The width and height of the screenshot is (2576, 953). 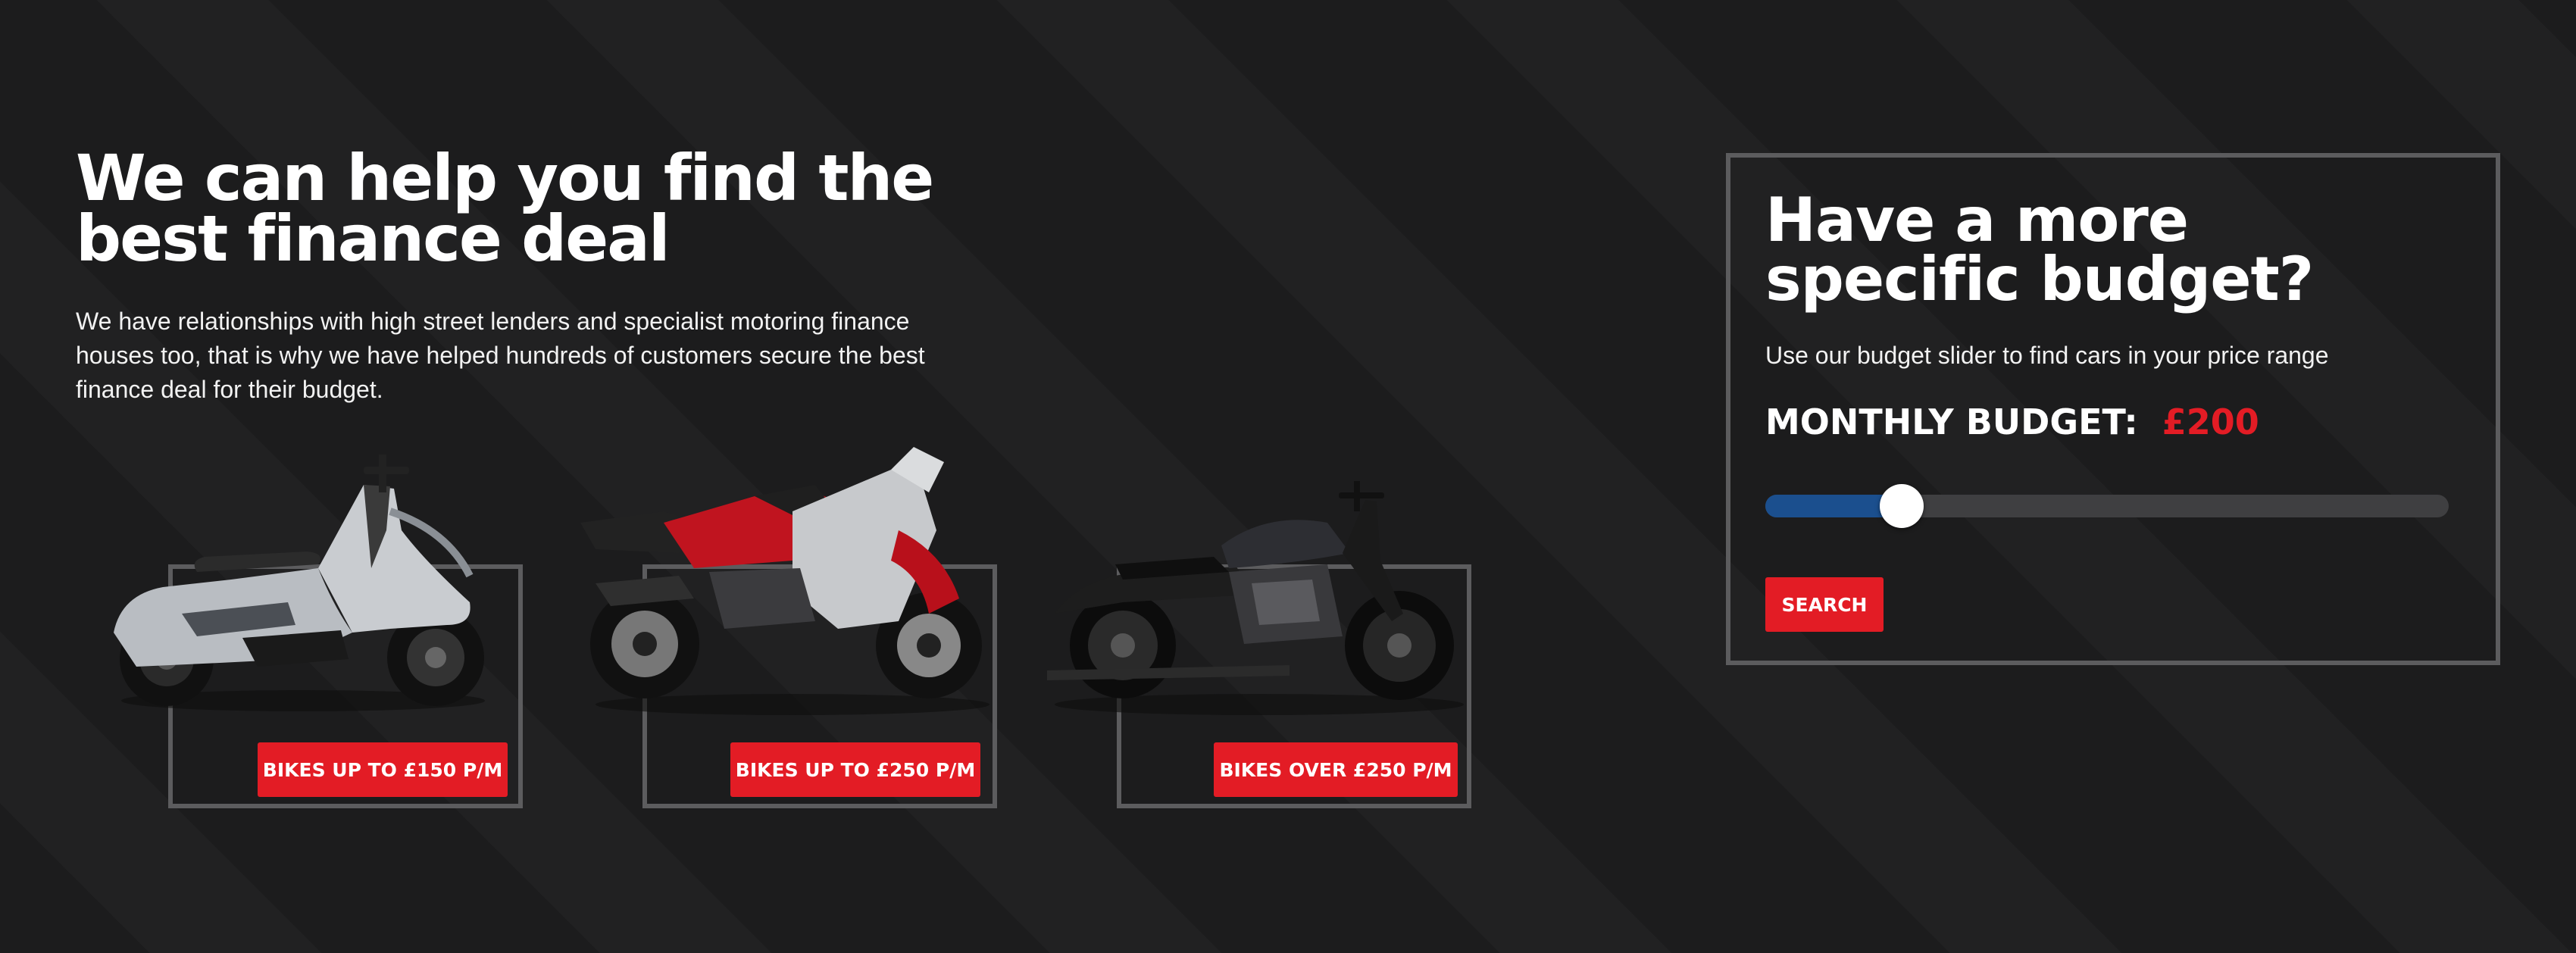 What do you see at coordinates (1255, 598) in the screenshot?
I see `cruiser-bike-image` at bounding box center [1255, 598].